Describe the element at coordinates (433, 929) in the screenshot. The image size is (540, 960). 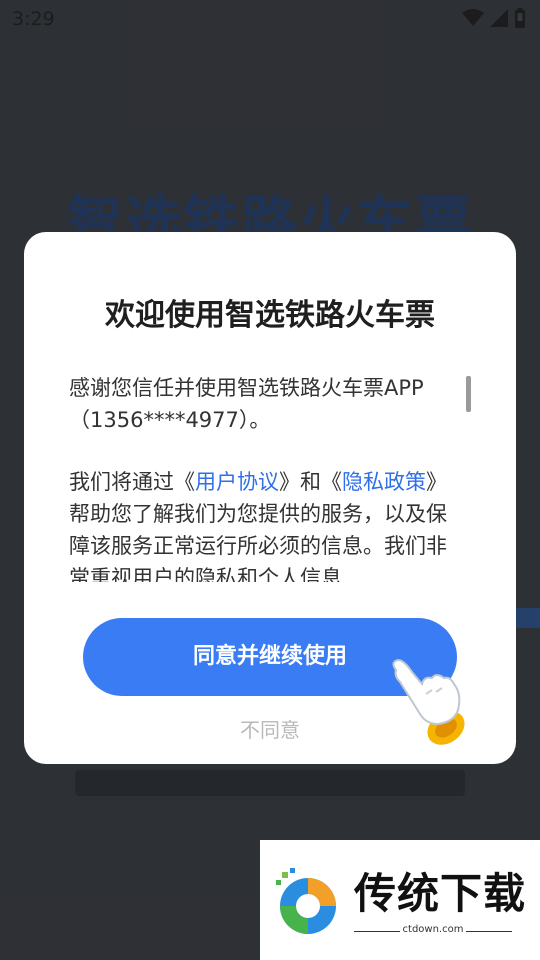
I see `watermark-subtext: ctdown.com` at that location.